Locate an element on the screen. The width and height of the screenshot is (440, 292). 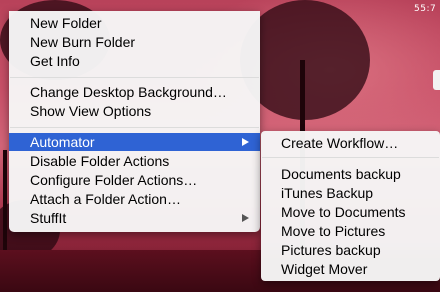
submenu-item-move-to-pictures: Move to Pictures is located at coordinates (350, 231).